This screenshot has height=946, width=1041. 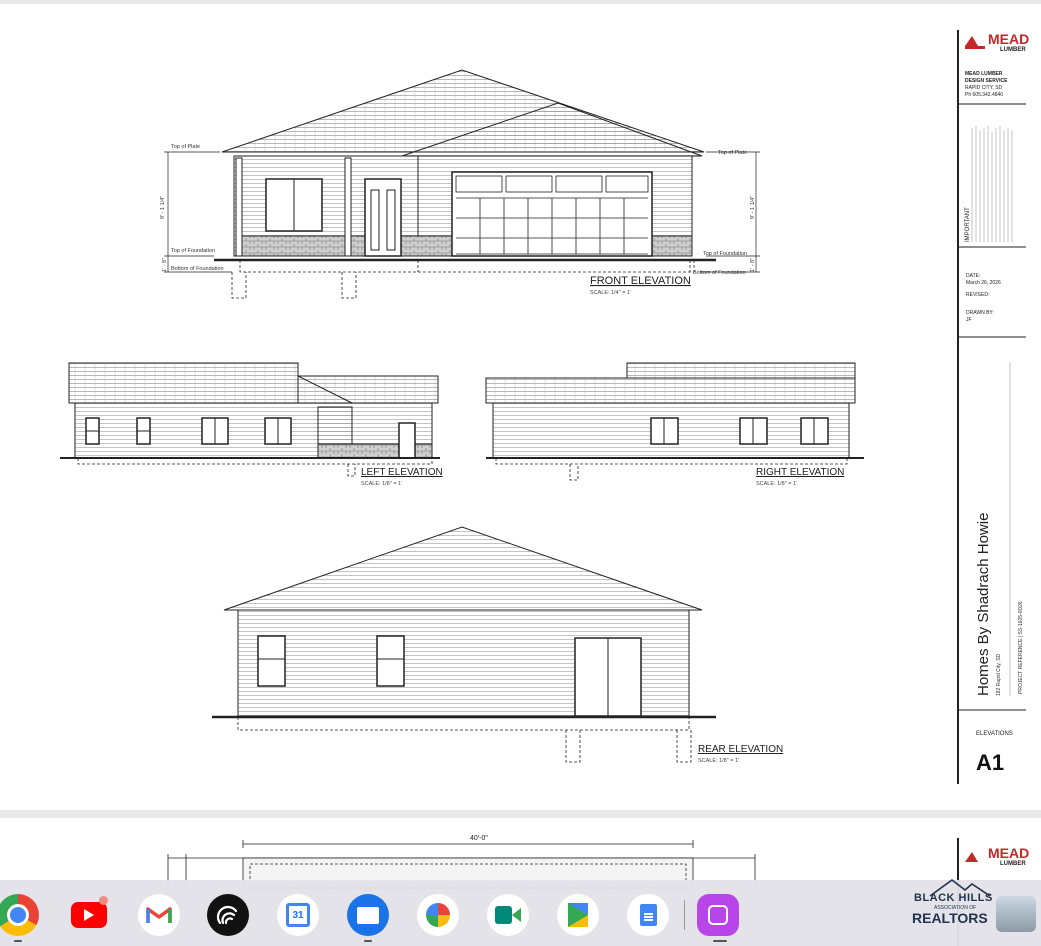 I want to click on taskbar-app-gmail, so click(x=159, y=915).